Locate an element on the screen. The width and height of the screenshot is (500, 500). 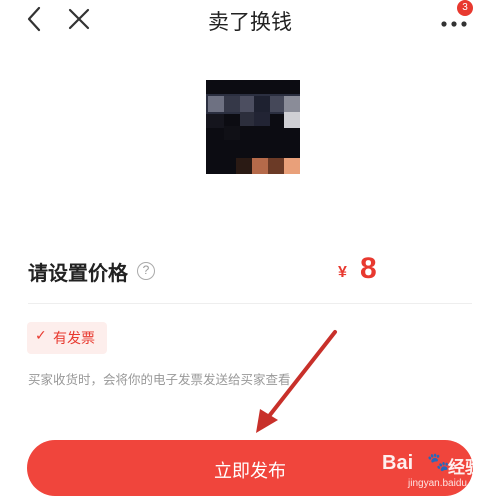
divider is located at coordinates (250, 303).